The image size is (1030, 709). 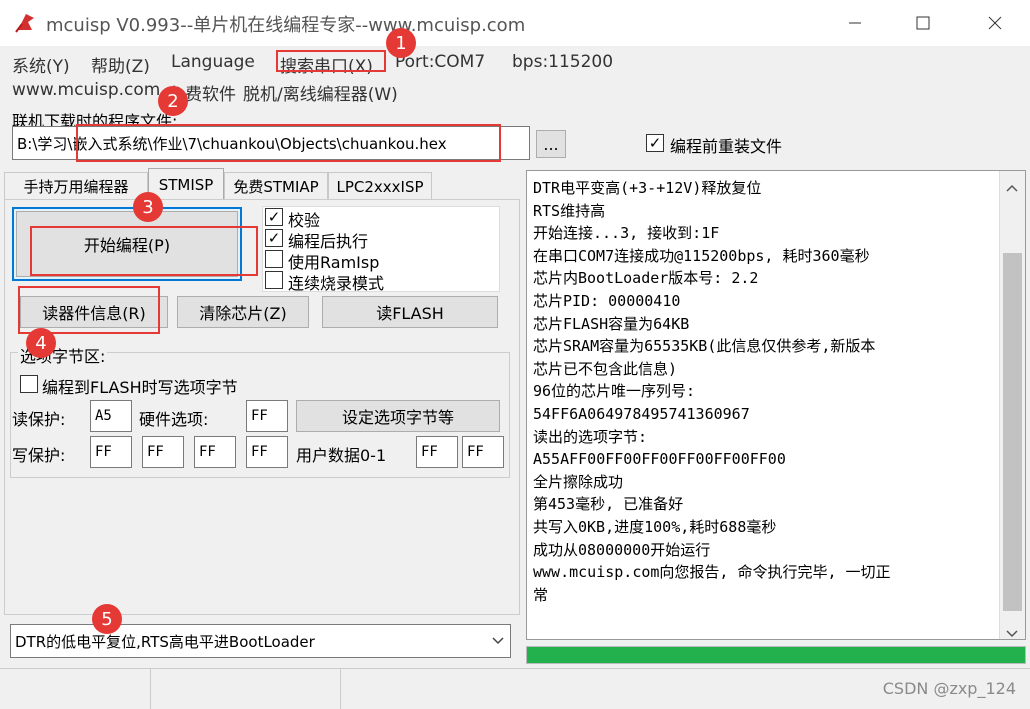 I want to click on log-line: 开始连接...3, 接收到:1F, so click(x=626, y=233).